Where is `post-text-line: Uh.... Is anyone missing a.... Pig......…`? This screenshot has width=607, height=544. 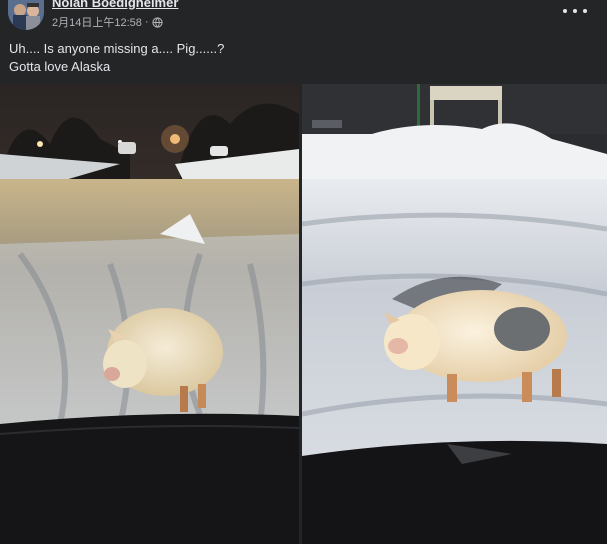 post-text-line: Uh.... Is anyone missing a.... Pig......… is located at coordinates (117, 48).